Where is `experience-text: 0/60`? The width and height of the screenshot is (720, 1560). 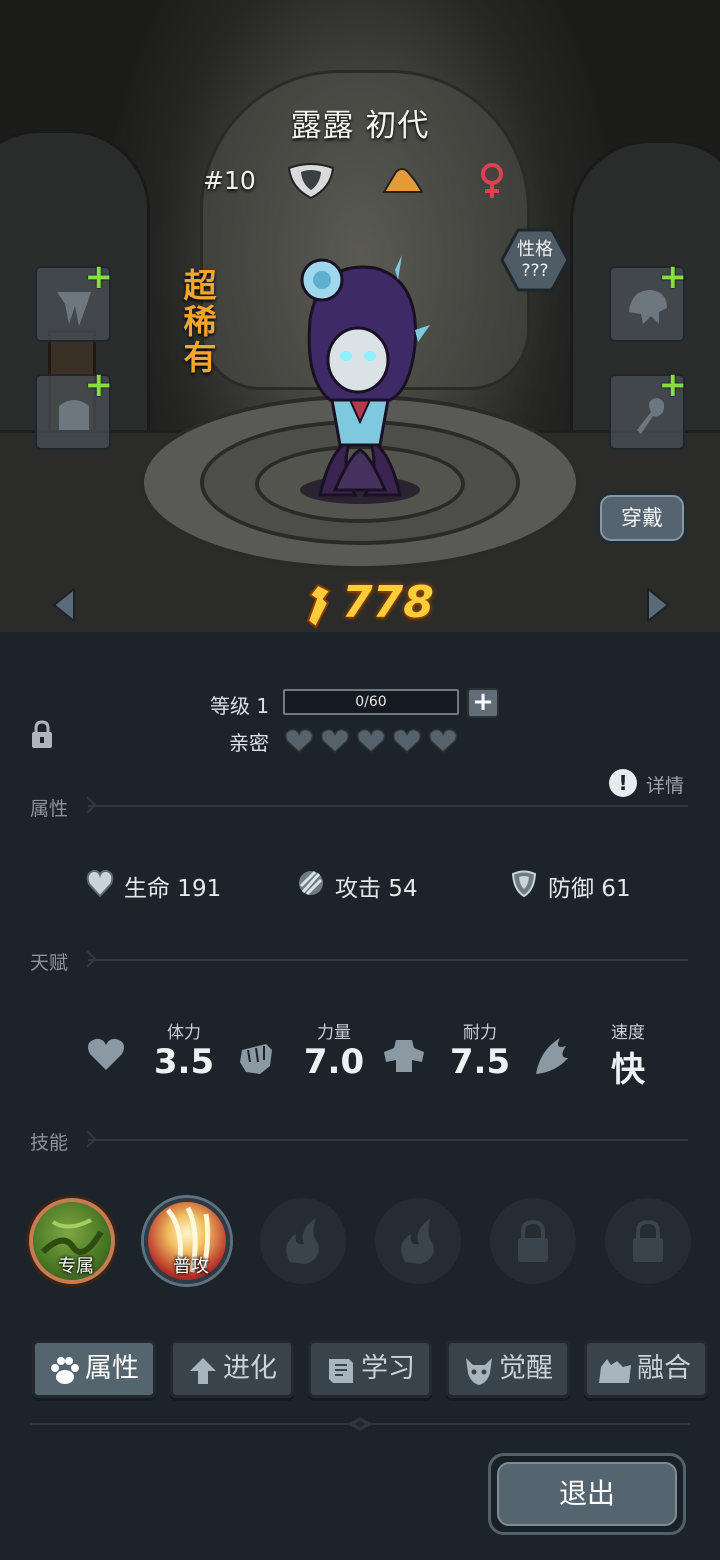 experience-text: 0/60 is located at coordinates (371, 702).